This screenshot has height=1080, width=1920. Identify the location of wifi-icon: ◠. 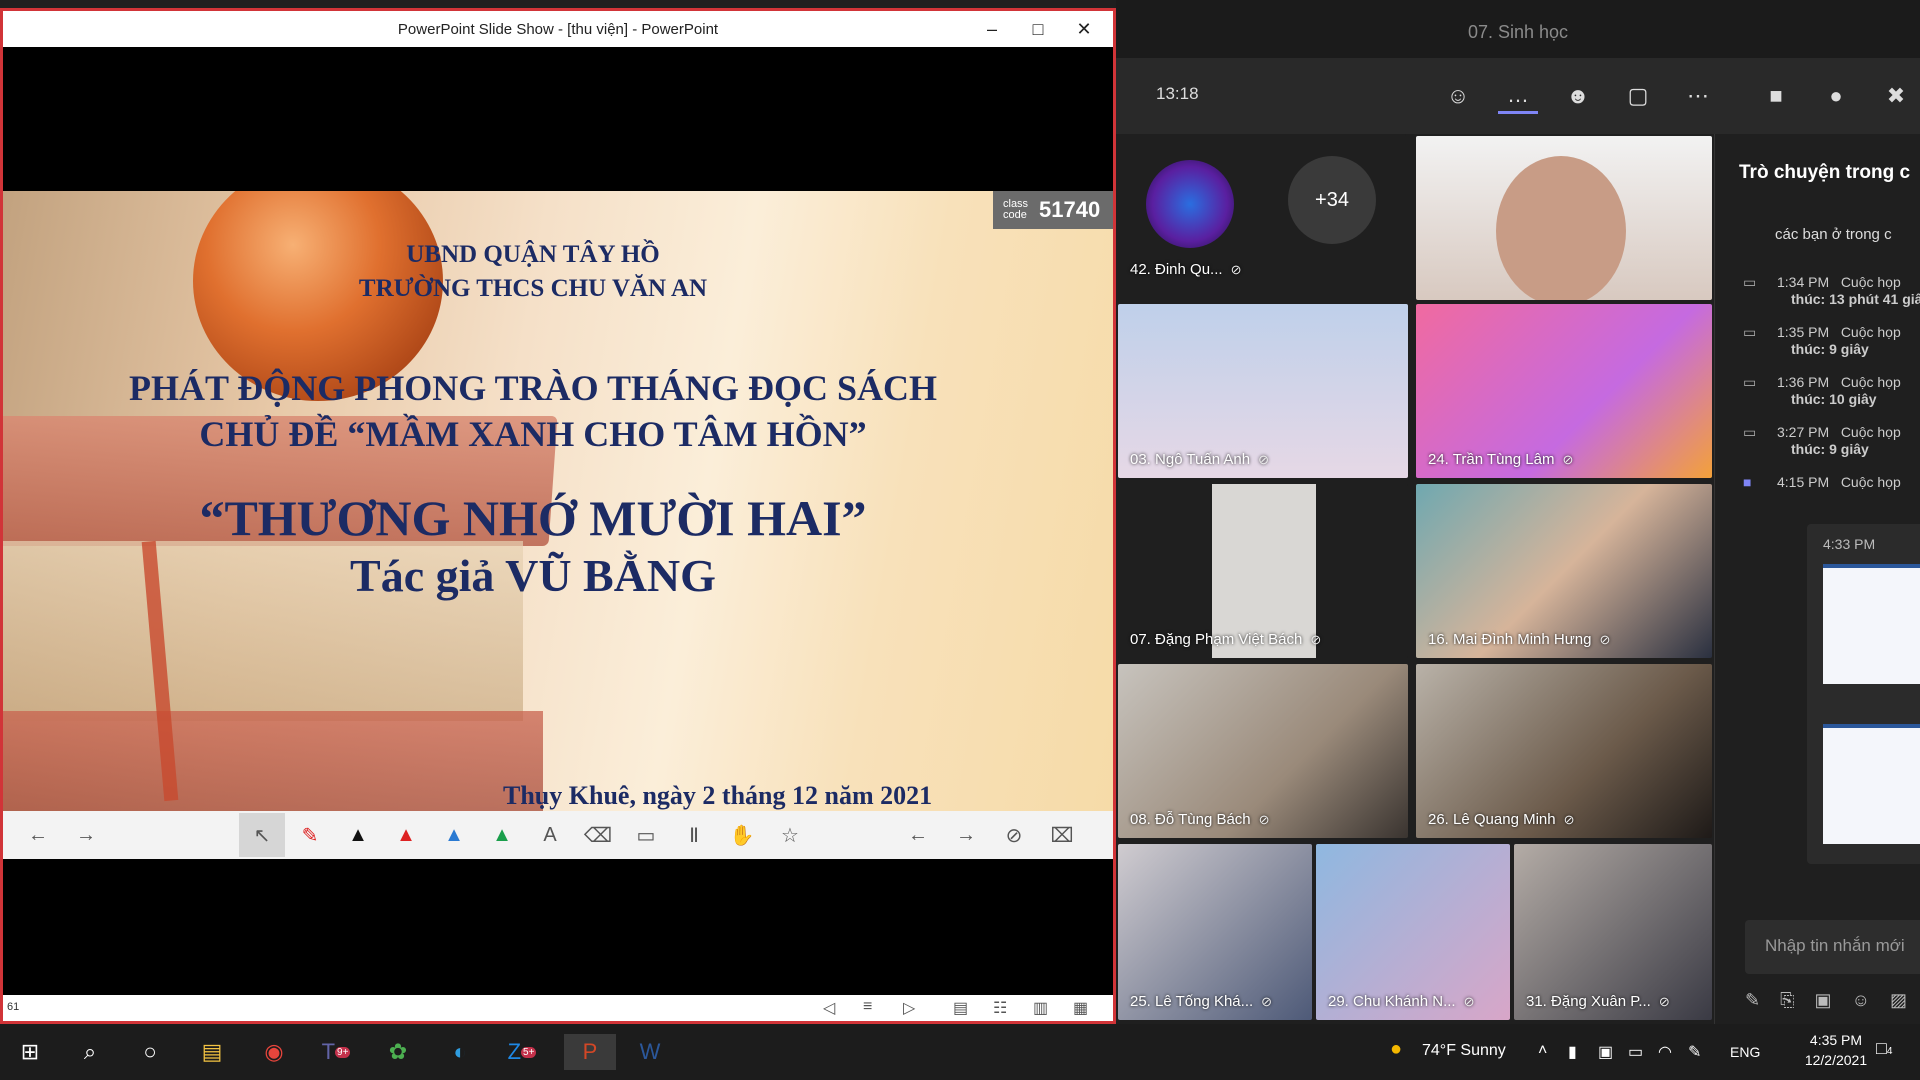
(1665, 1052).